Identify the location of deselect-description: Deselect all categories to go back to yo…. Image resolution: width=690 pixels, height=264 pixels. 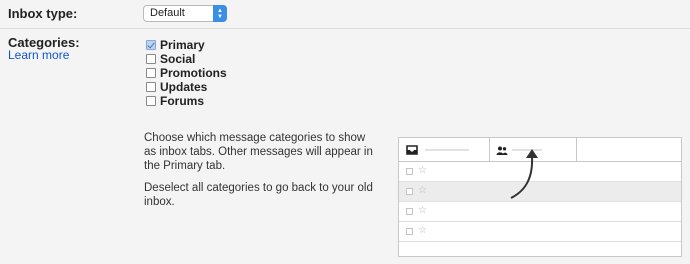
(258, 195).